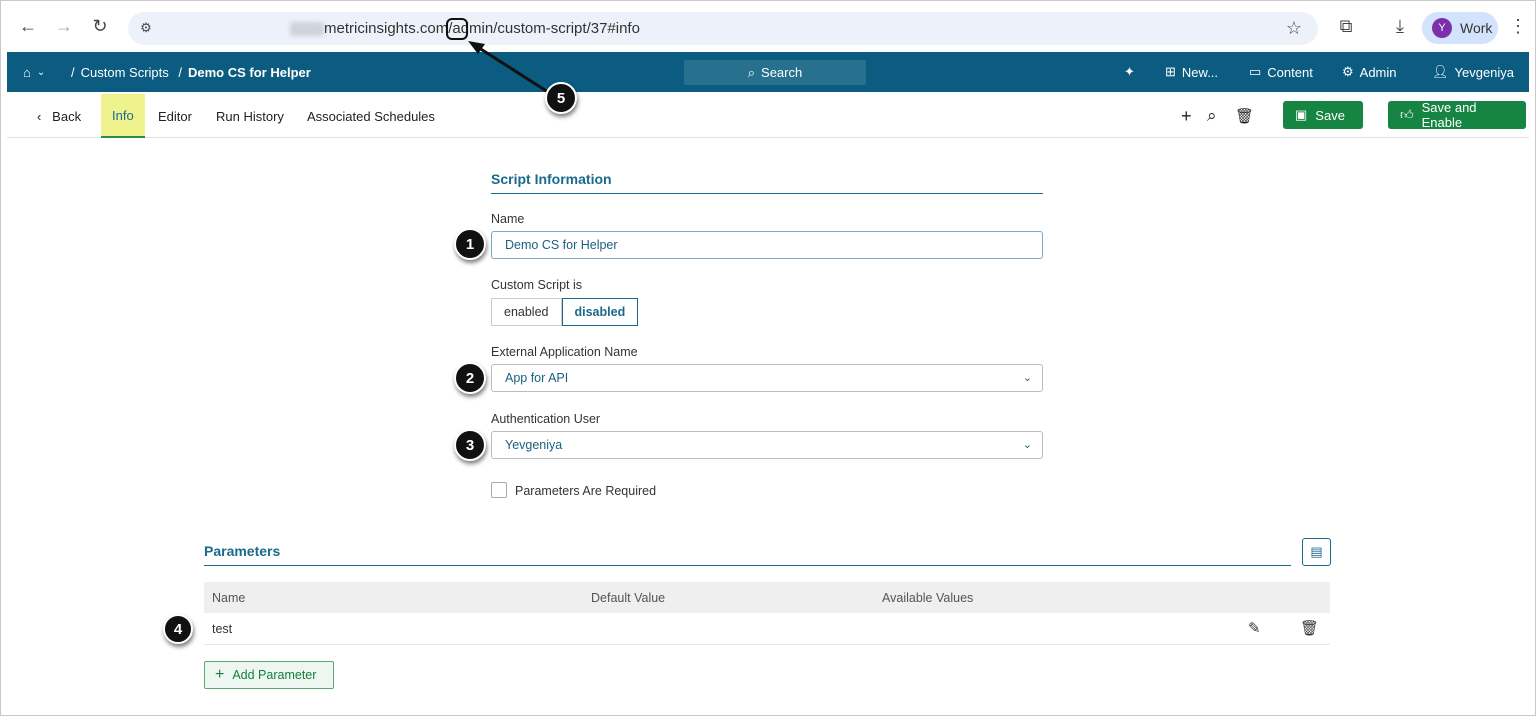 The width and height of the screenshot is (1536, 716). I want to click on callout-5: 5, so click(561, 98).